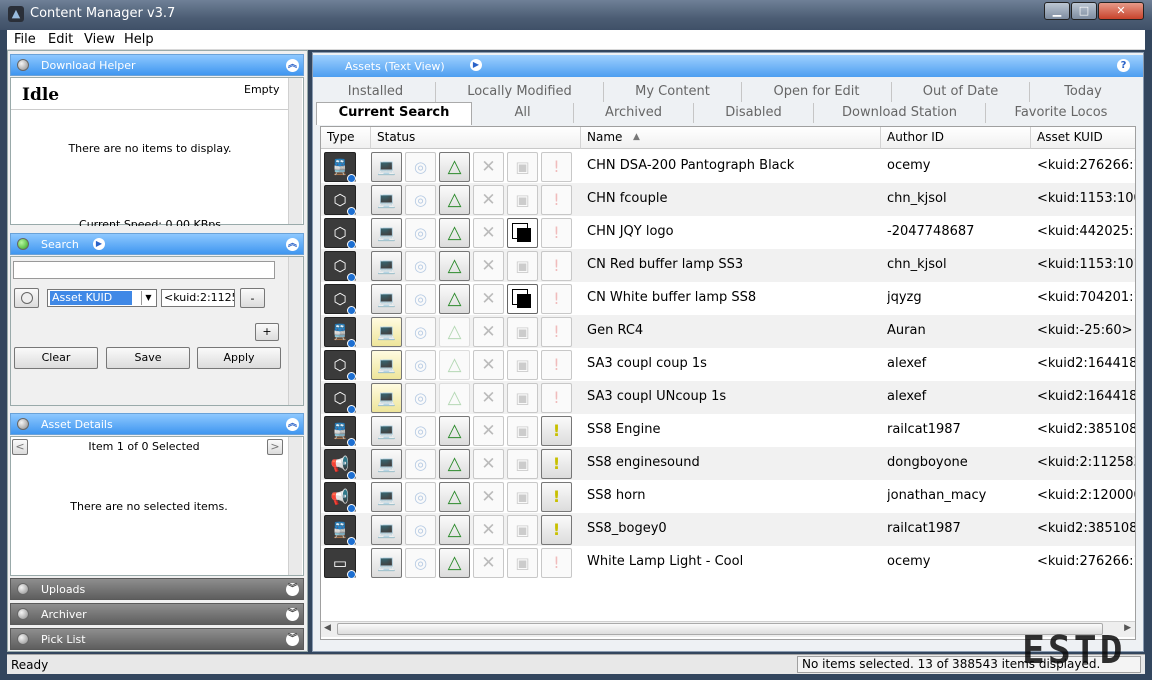 This screenshot has height=680, width=1152. What do you see at coordinates (961, 92) in the screenshot?
I see `tab-out-of-date: Out of Date` at bounding box center [961, 92].